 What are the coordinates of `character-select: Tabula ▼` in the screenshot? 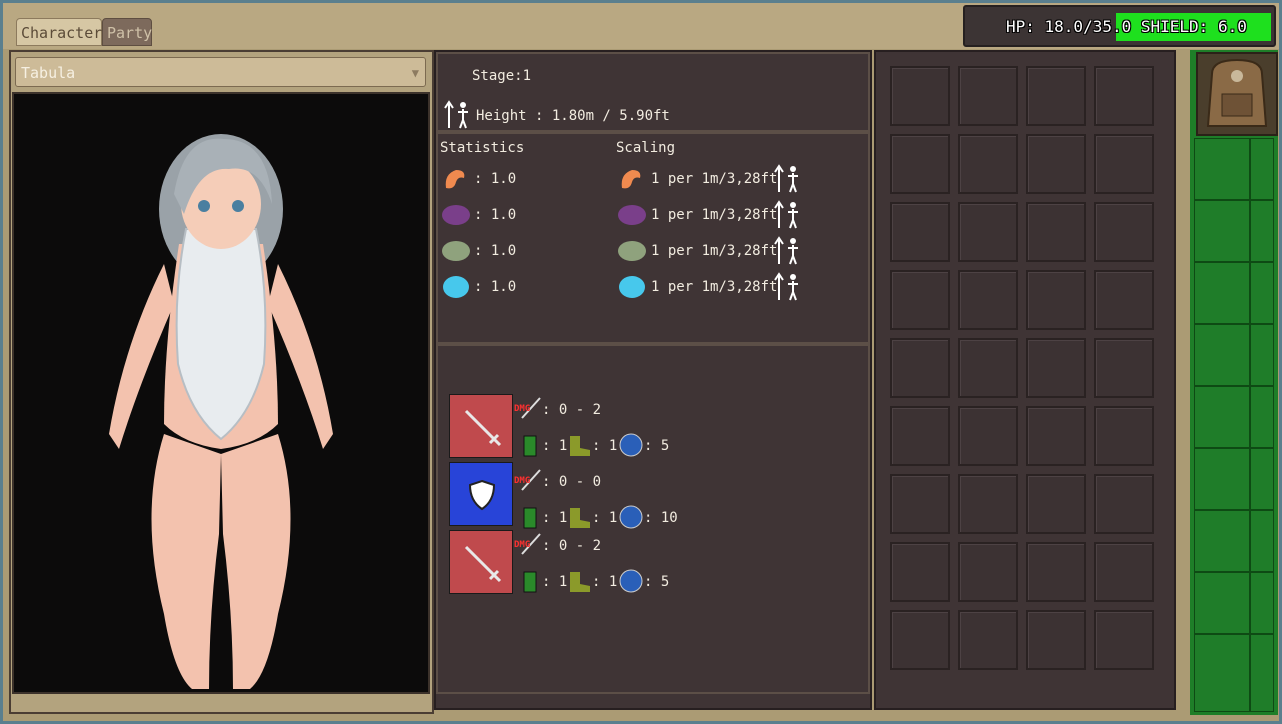 It's located at (220, 72).